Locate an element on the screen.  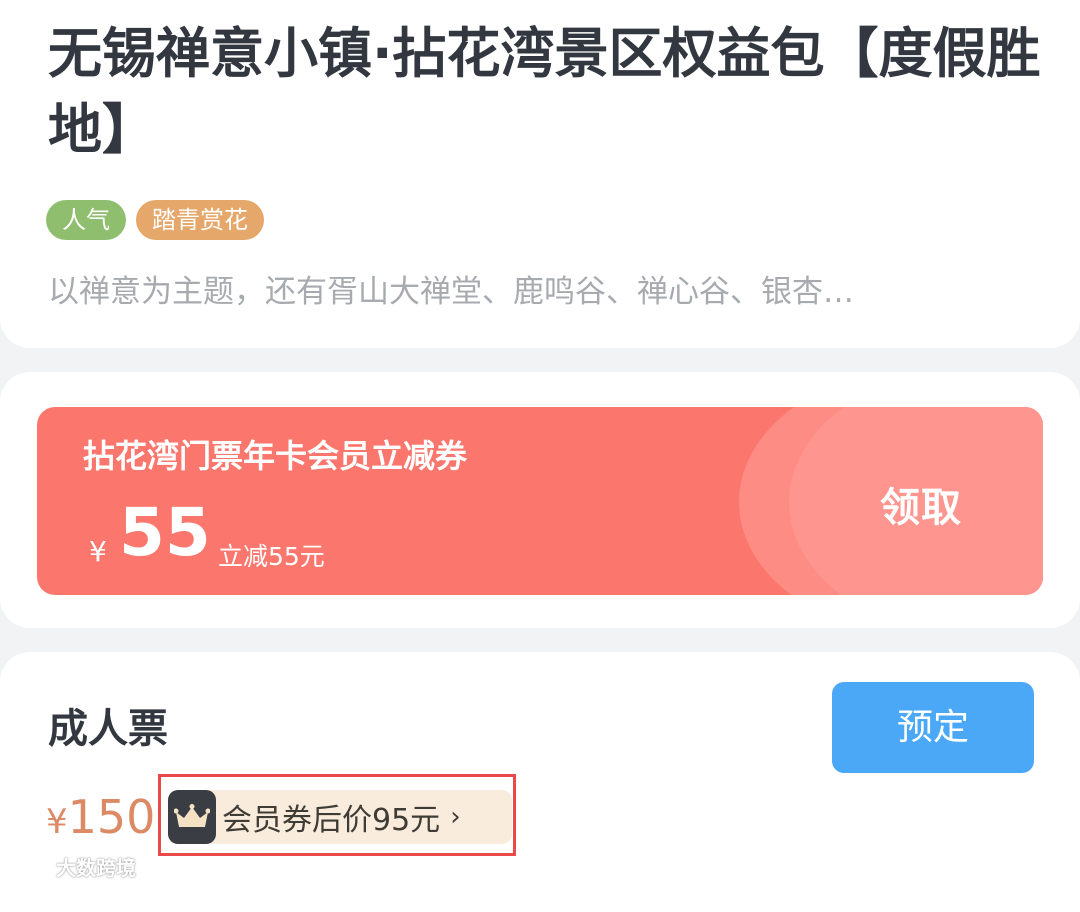
member-price-text: 会员券后价95元 is located at coordinates (331, 820).